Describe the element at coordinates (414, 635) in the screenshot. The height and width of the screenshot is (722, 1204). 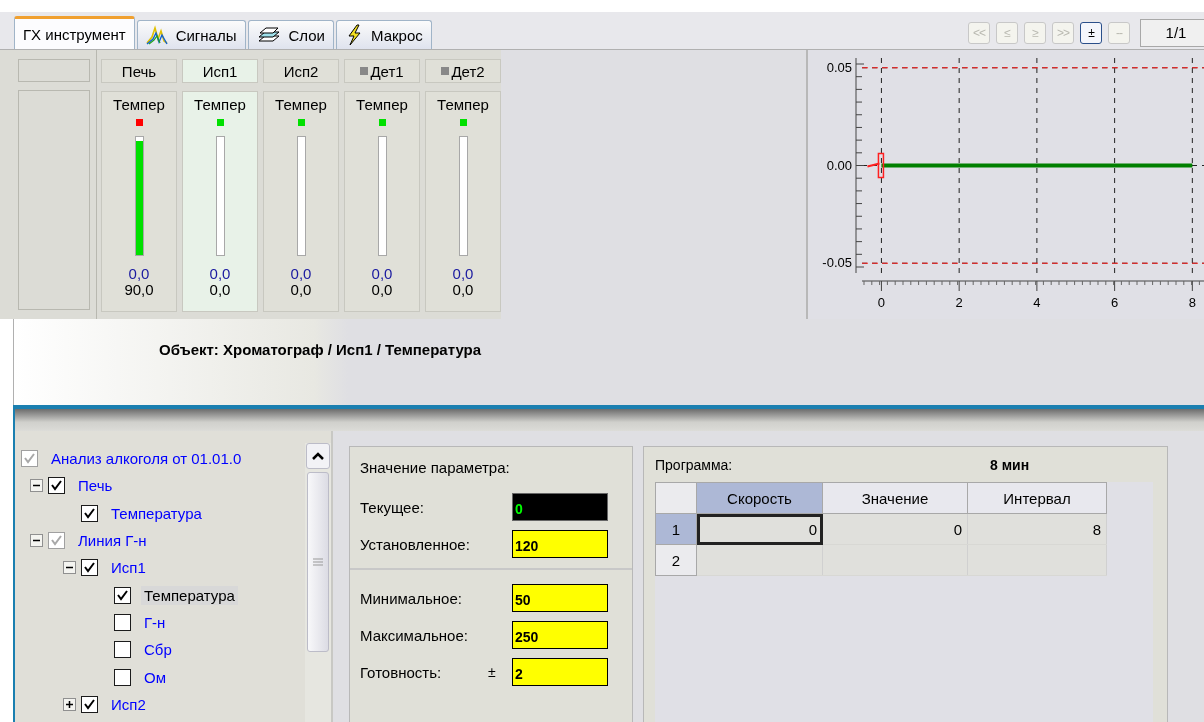
I see `field-label: Максимальное:` at that location.